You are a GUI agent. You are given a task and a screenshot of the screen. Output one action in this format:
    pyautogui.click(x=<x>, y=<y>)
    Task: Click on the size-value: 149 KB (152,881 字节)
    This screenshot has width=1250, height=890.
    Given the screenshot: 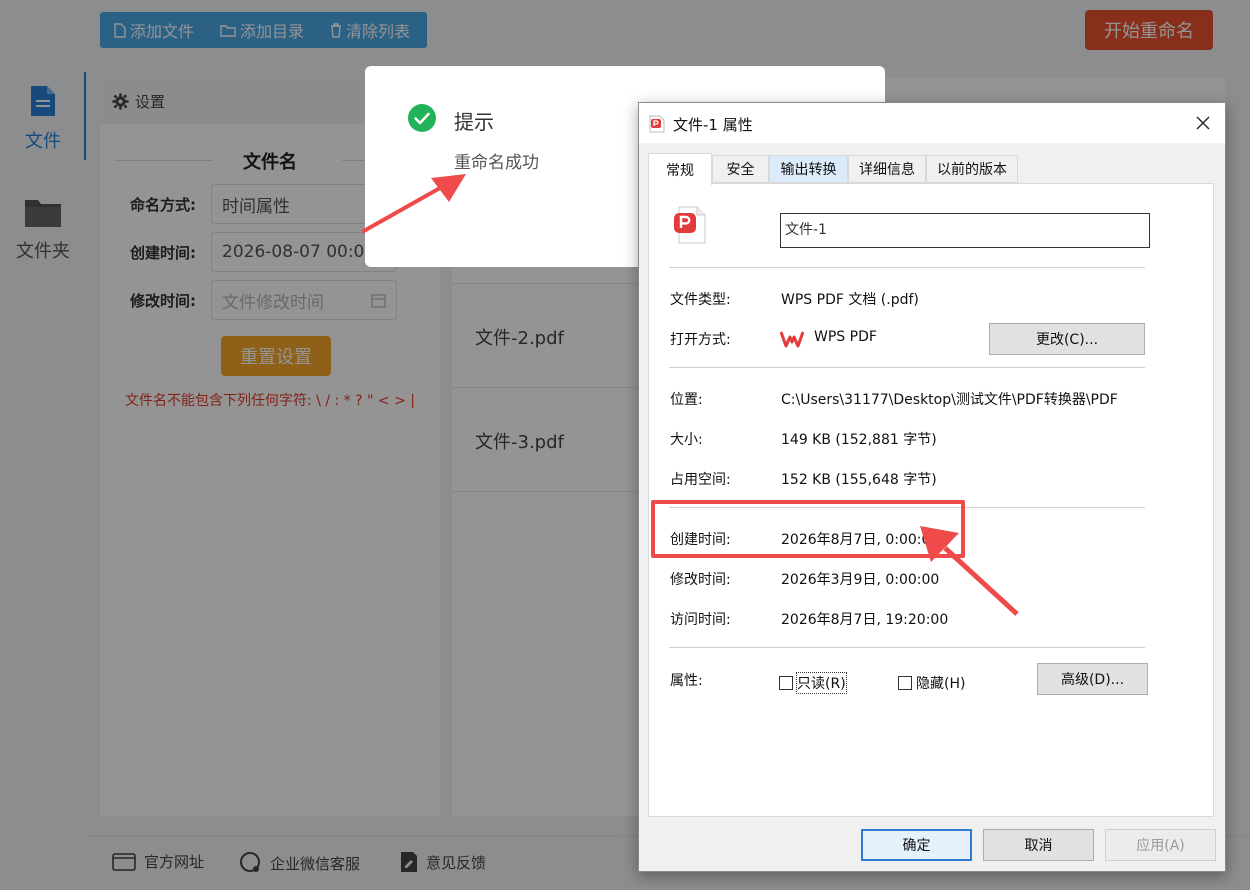 What is the action you would take?
    pyautogui.click(x=859, y=440)
    